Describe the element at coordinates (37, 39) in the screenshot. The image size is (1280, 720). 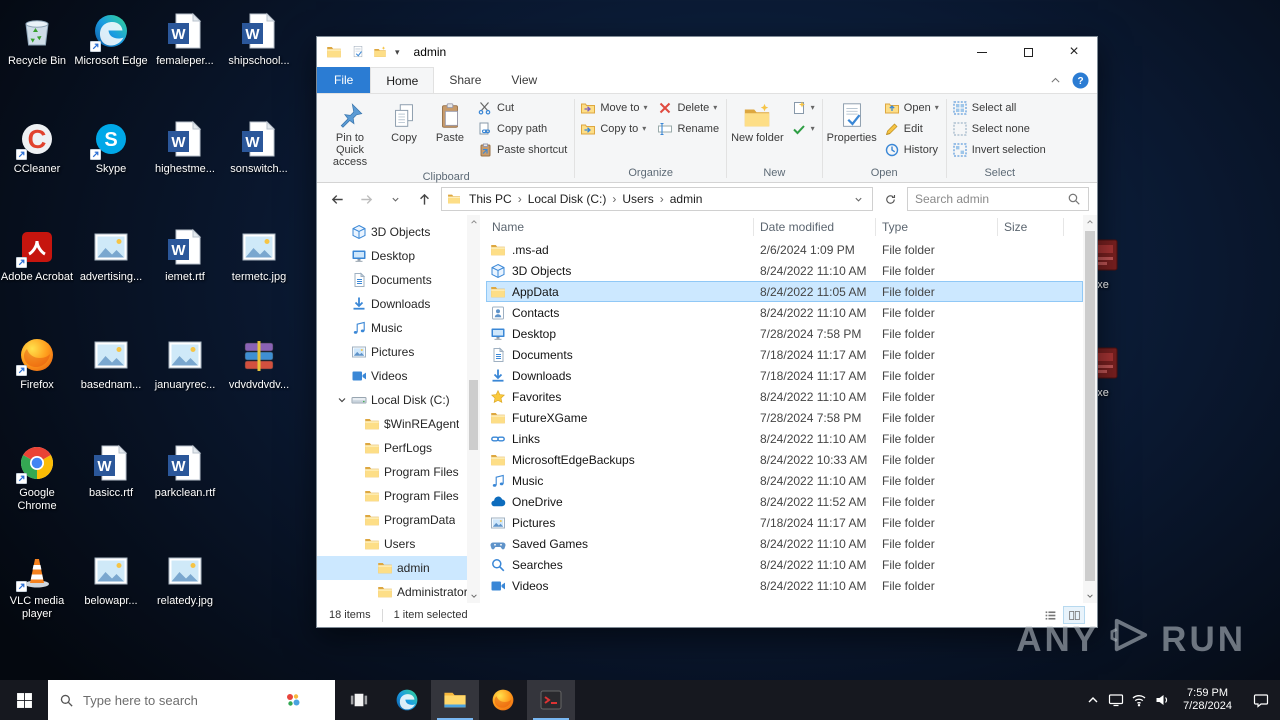
I see `desktop-icon-recycle-bin: Recycle Bin` at that location.